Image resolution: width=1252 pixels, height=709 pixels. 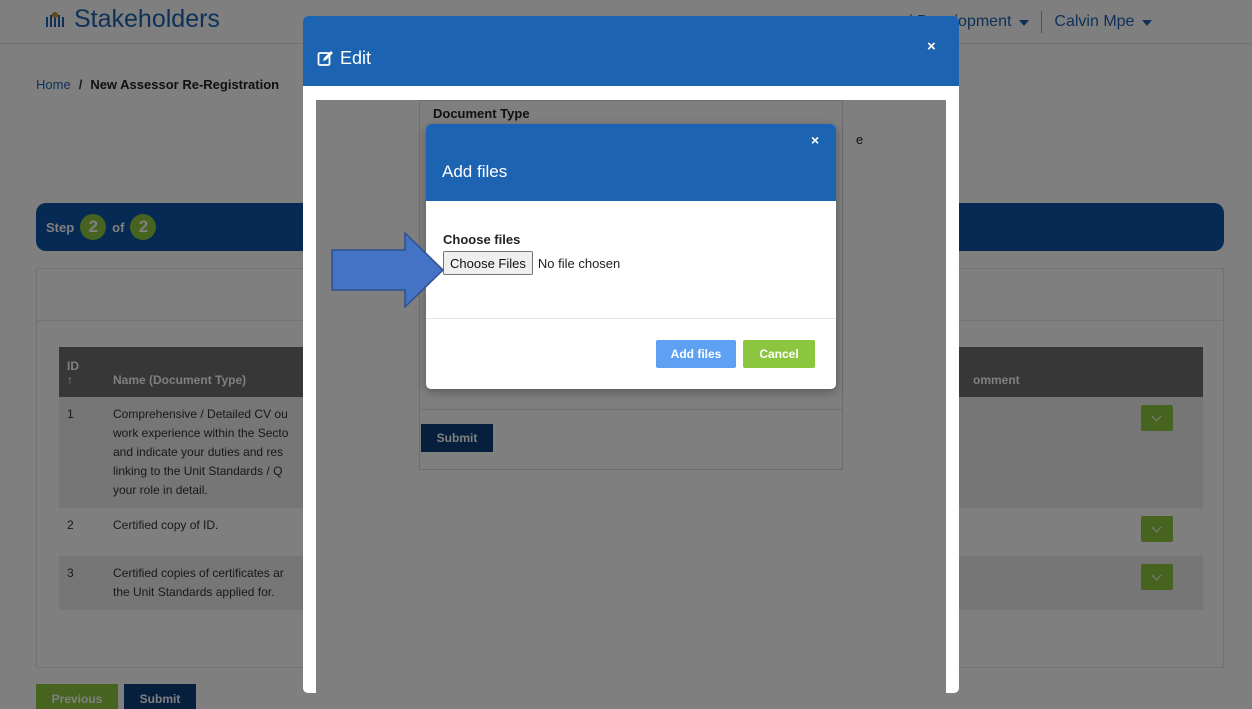 What do you see at coordinates (356, 58) in the screenshot?
I see `edit-title-text: Edit` at bounding box center [356, 58].